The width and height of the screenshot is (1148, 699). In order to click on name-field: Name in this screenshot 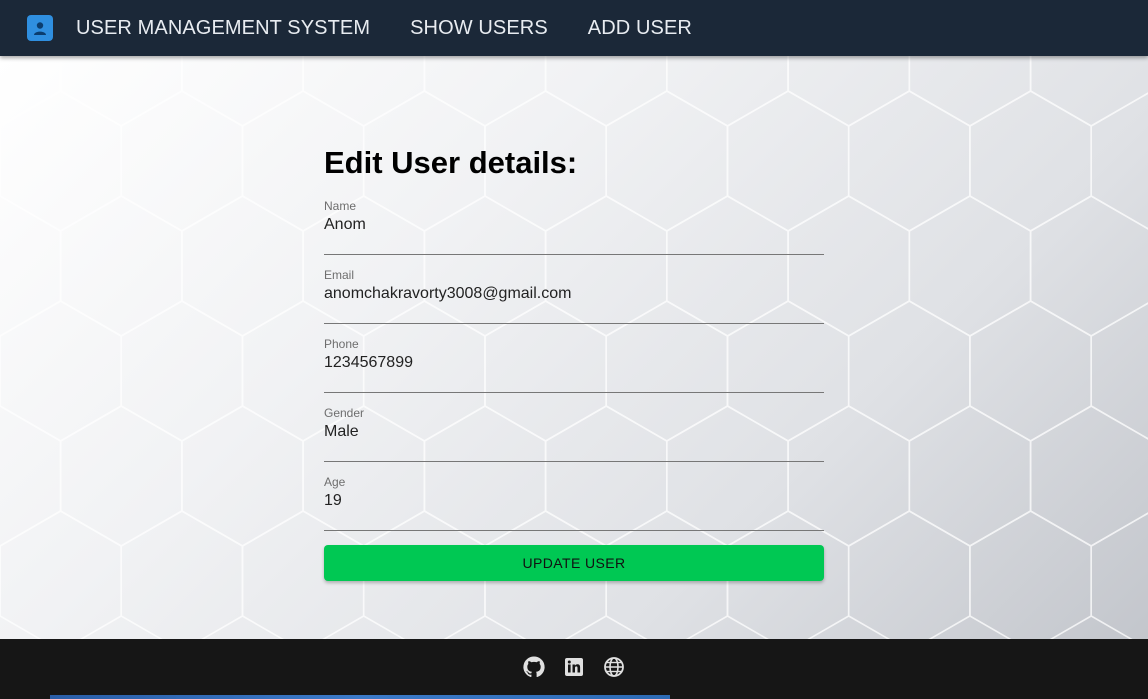, I will do `click(574, 227)`.